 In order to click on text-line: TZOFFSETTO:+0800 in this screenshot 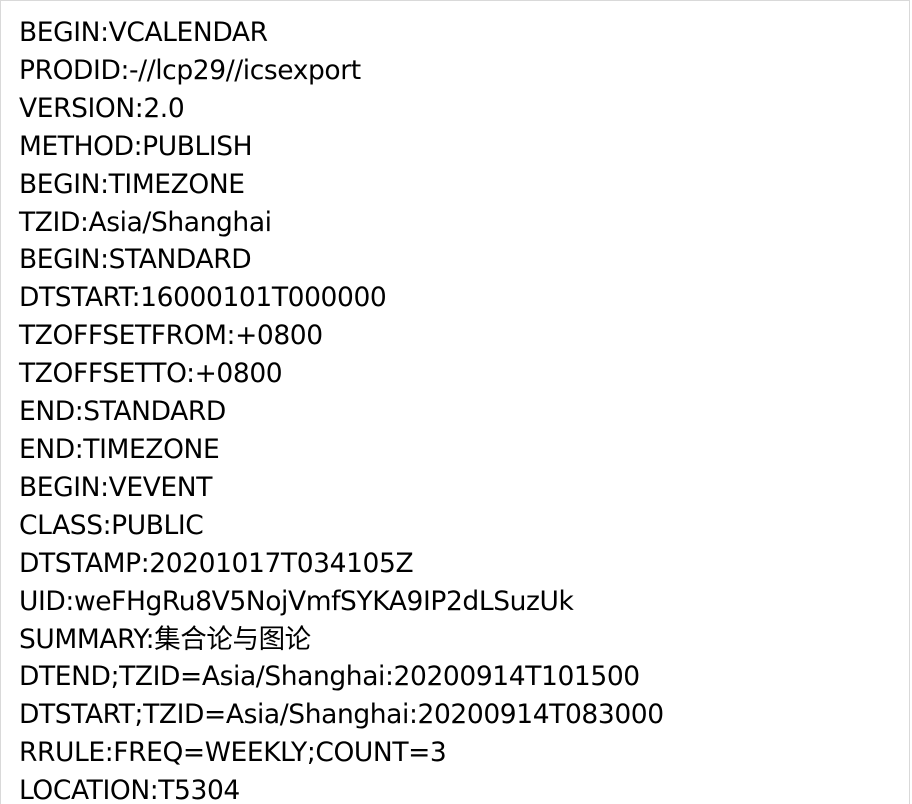, I will do `click(151, 374)`.